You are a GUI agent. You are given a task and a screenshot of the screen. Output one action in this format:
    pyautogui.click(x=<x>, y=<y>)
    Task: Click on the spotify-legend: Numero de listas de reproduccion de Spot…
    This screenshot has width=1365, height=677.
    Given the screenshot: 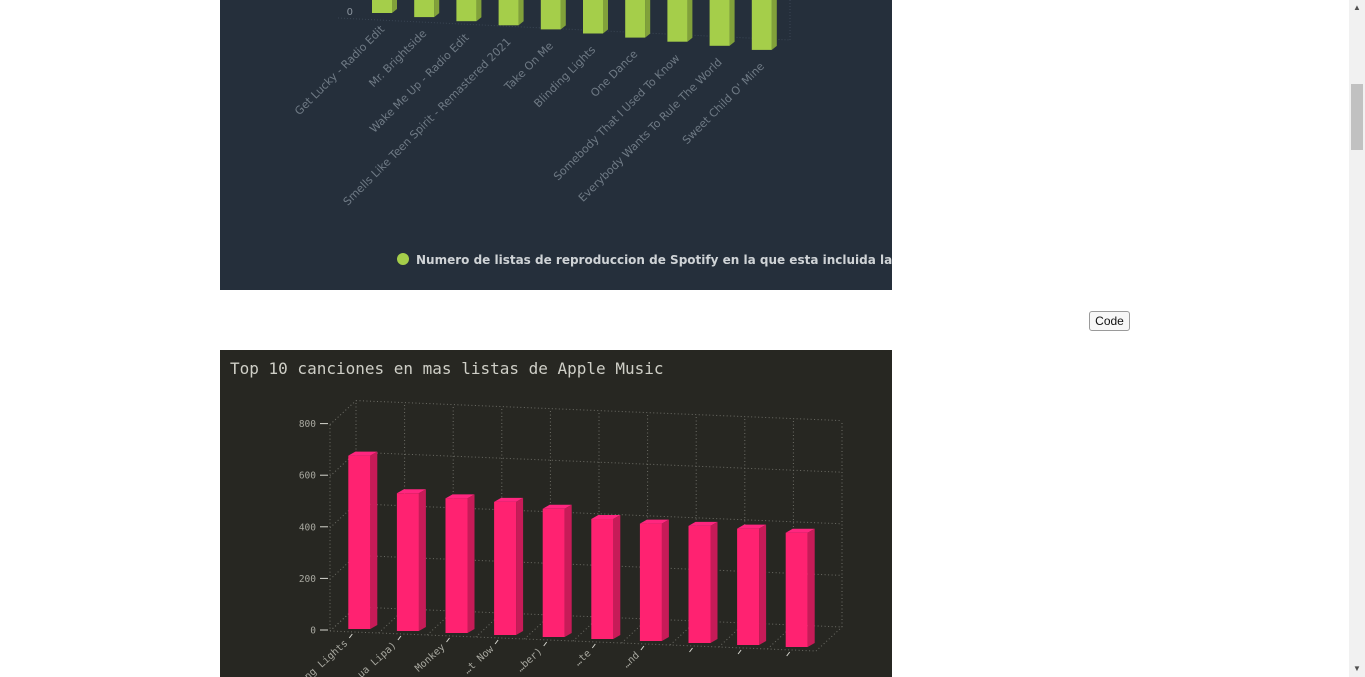 What is the action you would take?
    pyautogui.click(x=644, y=260)
    